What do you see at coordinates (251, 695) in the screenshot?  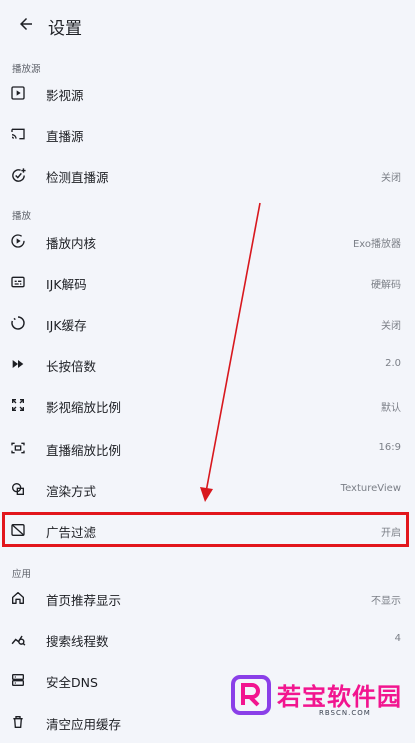 I see `watermark-logo` at bounding box center [251, 695].